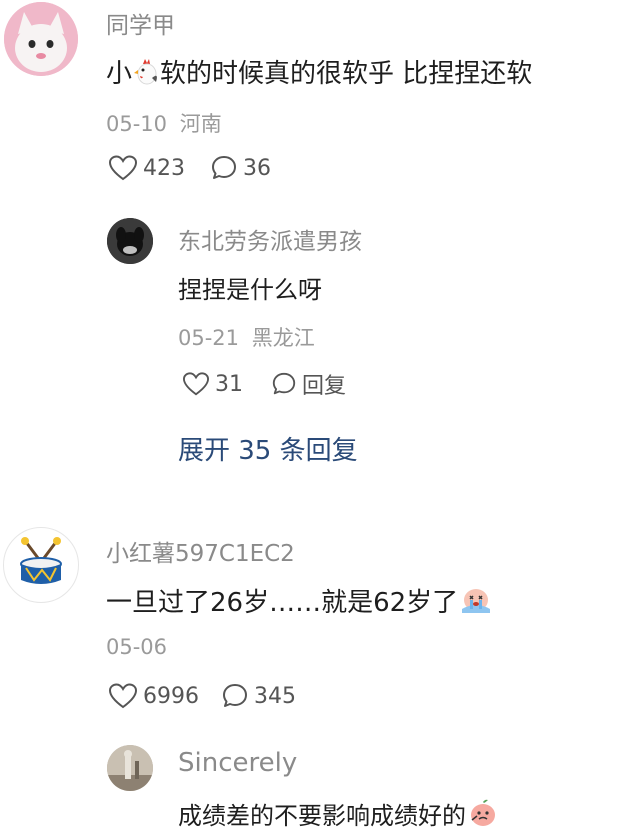  I want to click on comment-meta: 05-10 河南, so click(164, 123).